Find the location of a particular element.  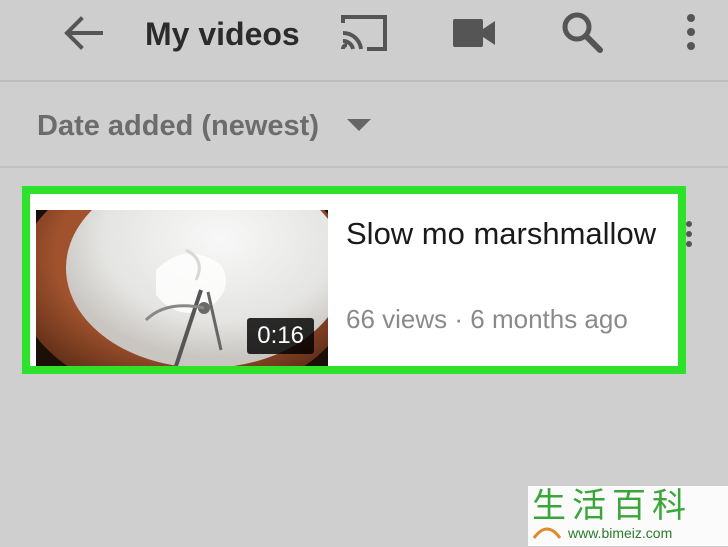

video-meta: 66 views · 6 months ago is located at coordinates (487, 319).